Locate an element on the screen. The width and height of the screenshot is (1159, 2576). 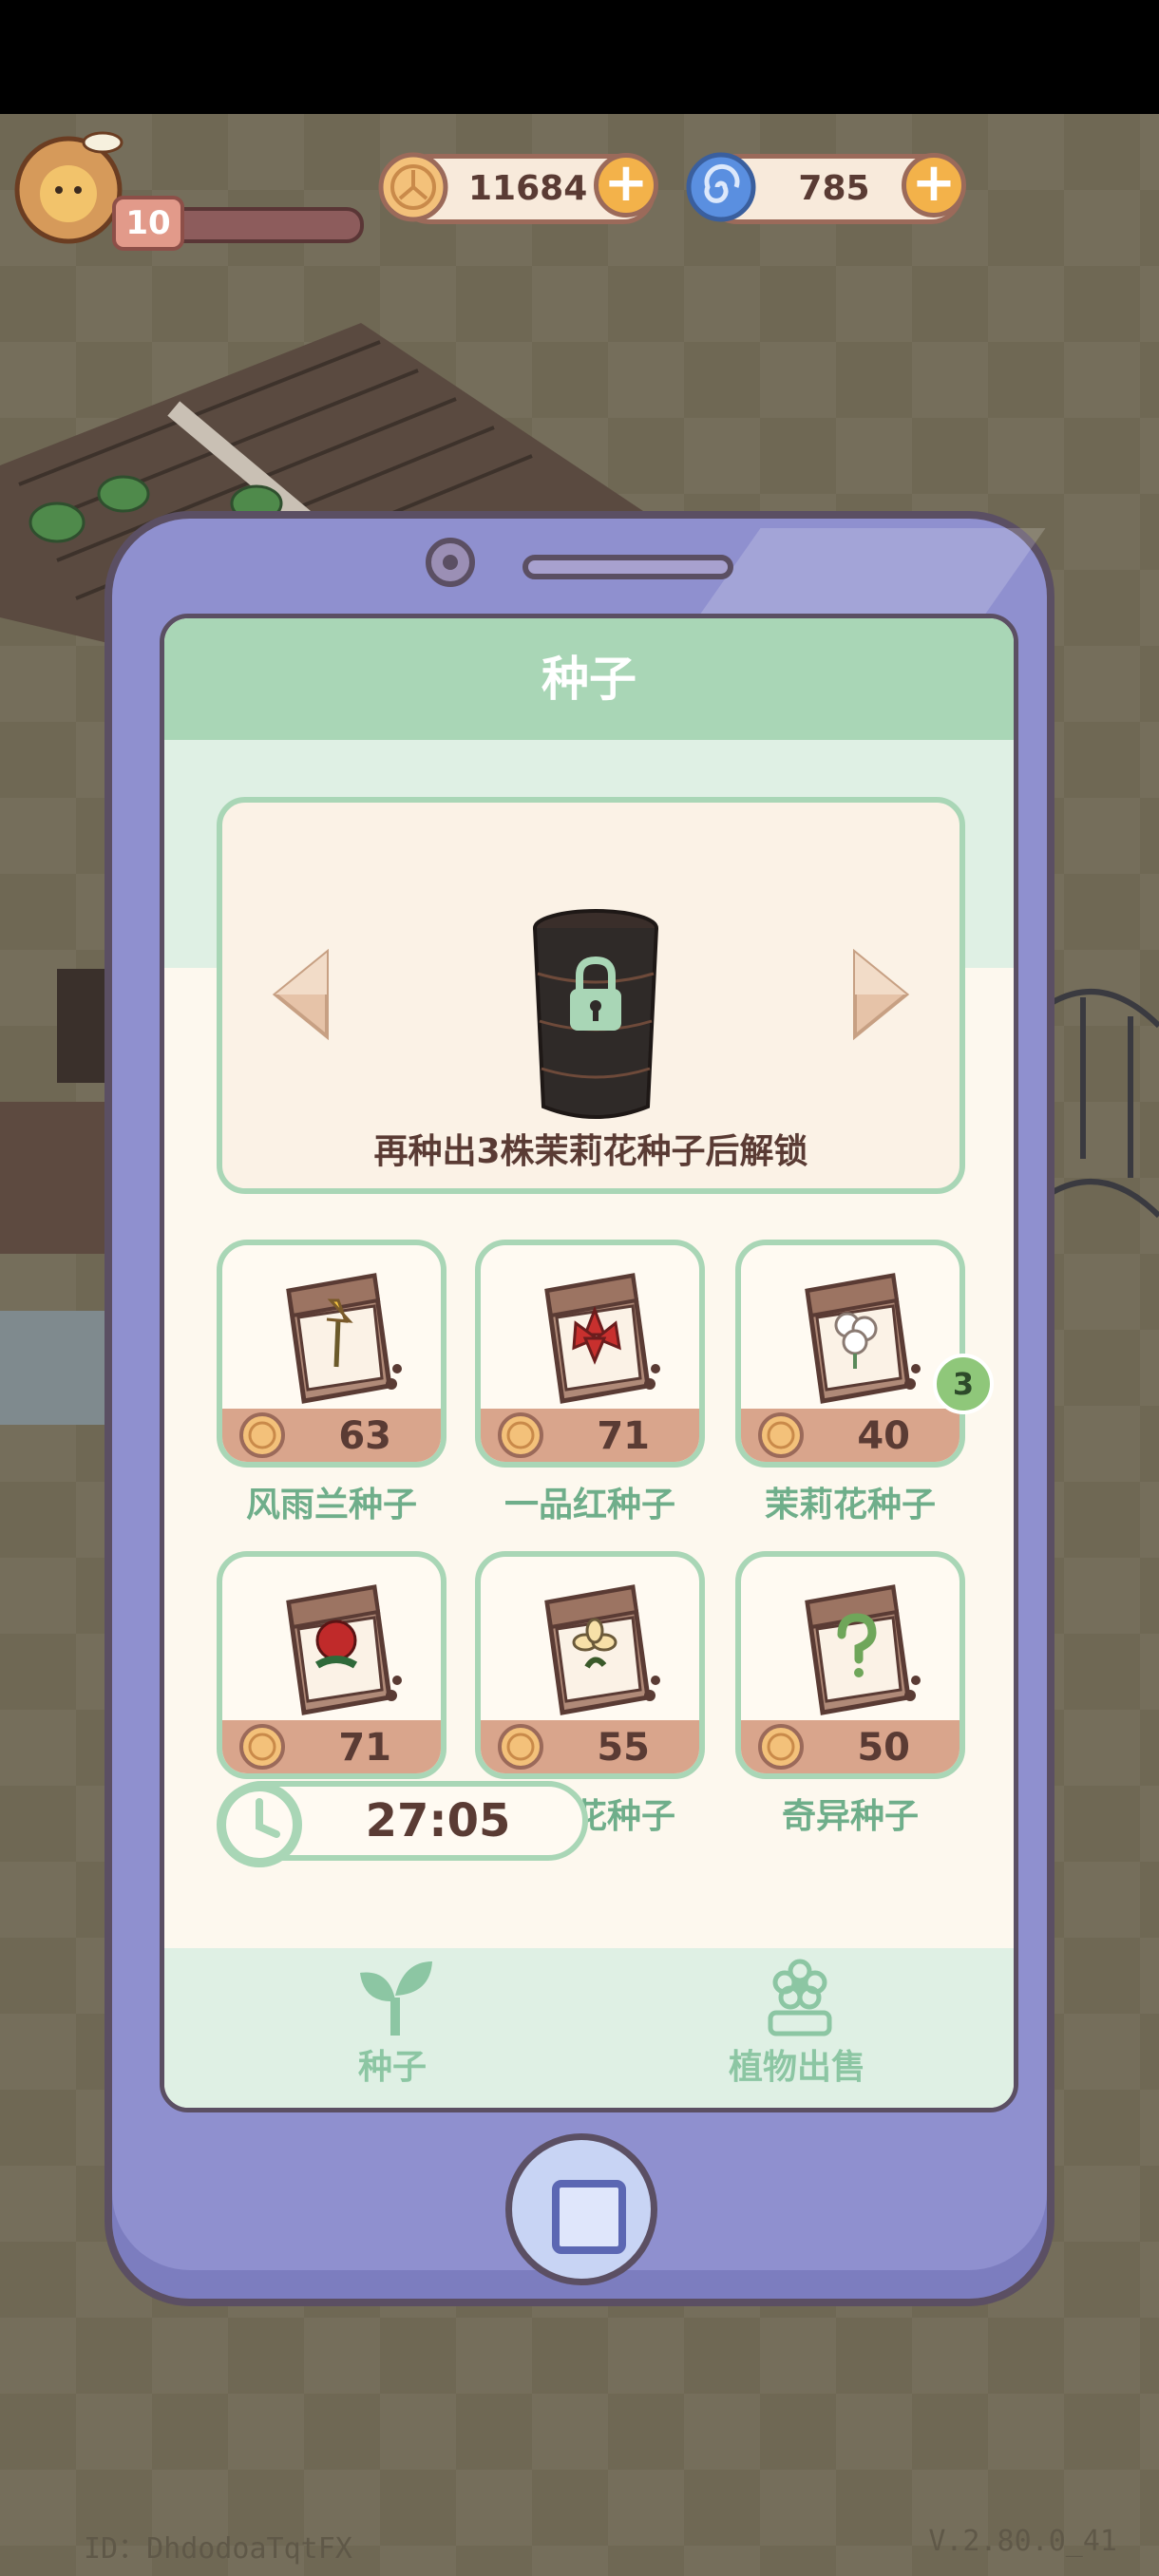
coin-counter: 11684 + is located at coordinates (518, 188).